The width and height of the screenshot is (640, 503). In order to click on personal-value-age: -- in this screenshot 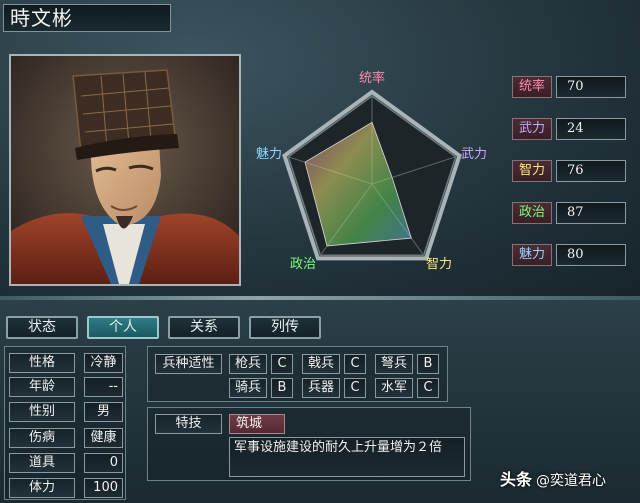, I will do `click(103, 387)`.